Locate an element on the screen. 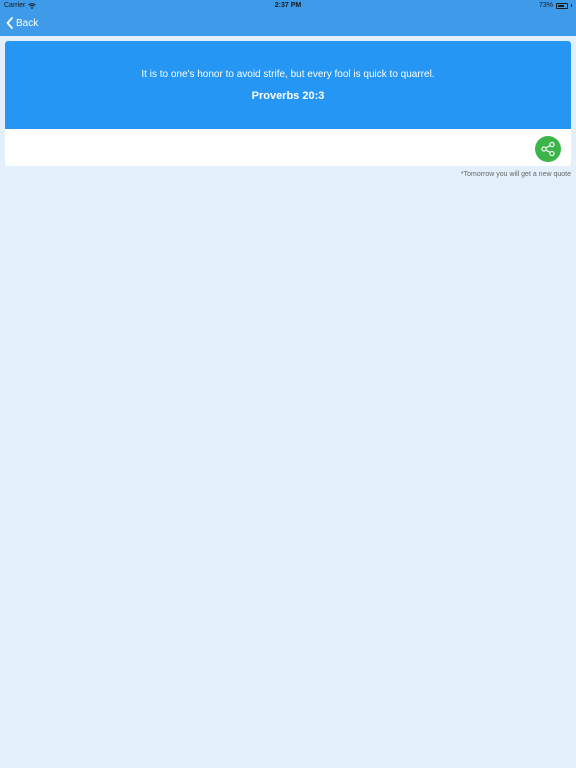 The height and width of the screenshot is (768, 576). back-button: Back is located at coordinates (22, 23).